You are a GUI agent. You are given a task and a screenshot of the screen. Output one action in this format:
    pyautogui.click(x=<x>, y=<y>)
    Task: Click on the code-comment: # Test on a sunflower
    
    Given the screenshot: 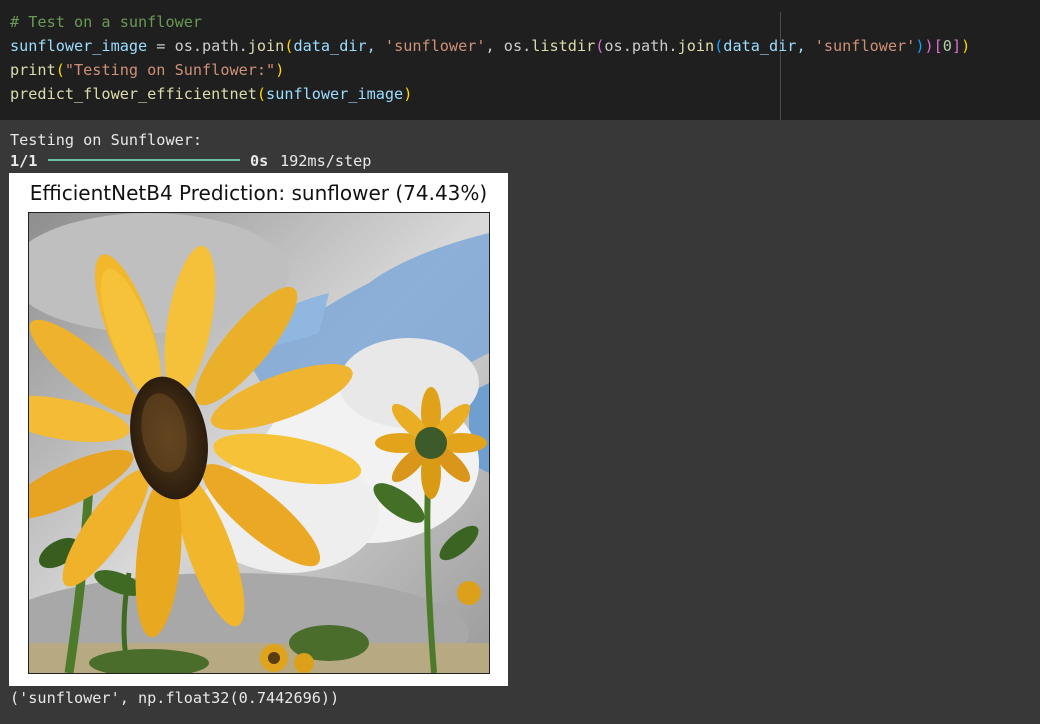 What is the action you would take?
    pyautogui.click(x=106, y=22)
    